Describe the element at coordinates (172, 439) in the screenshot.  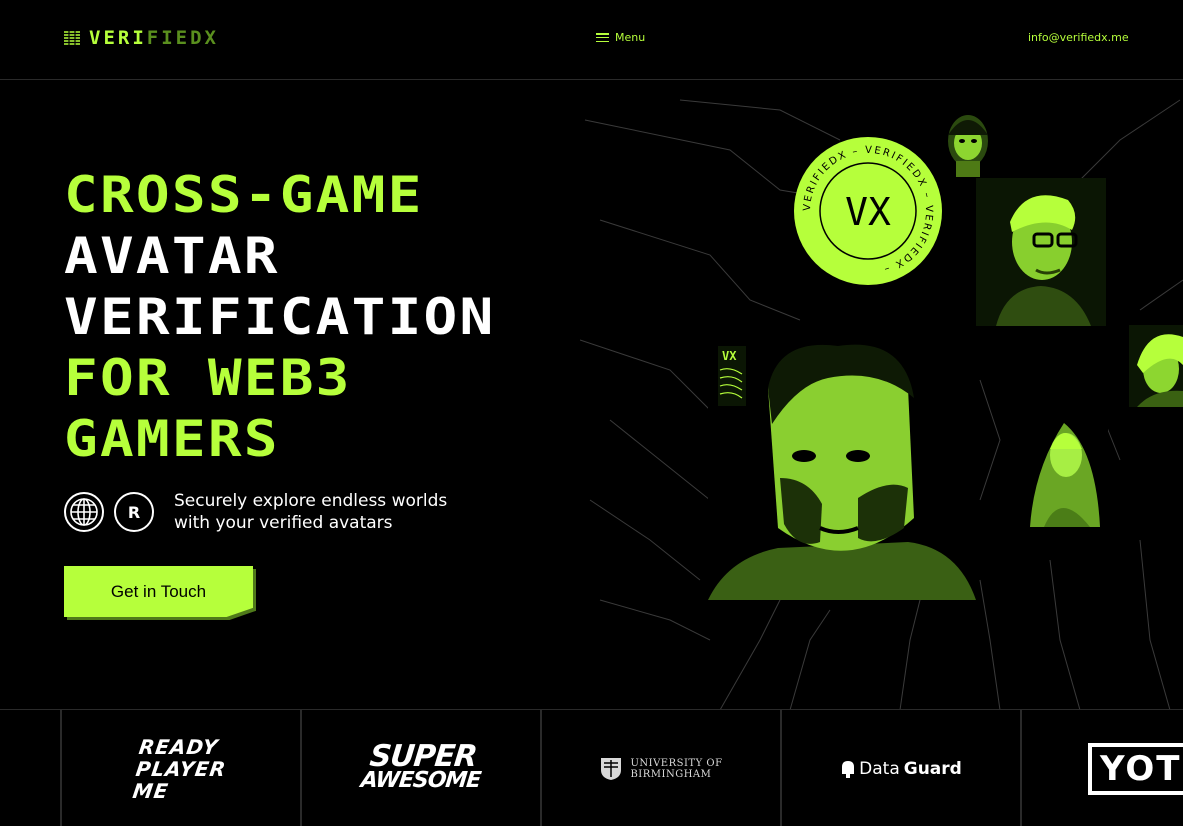
I see `headline-line-5: GAMERS` at that location.